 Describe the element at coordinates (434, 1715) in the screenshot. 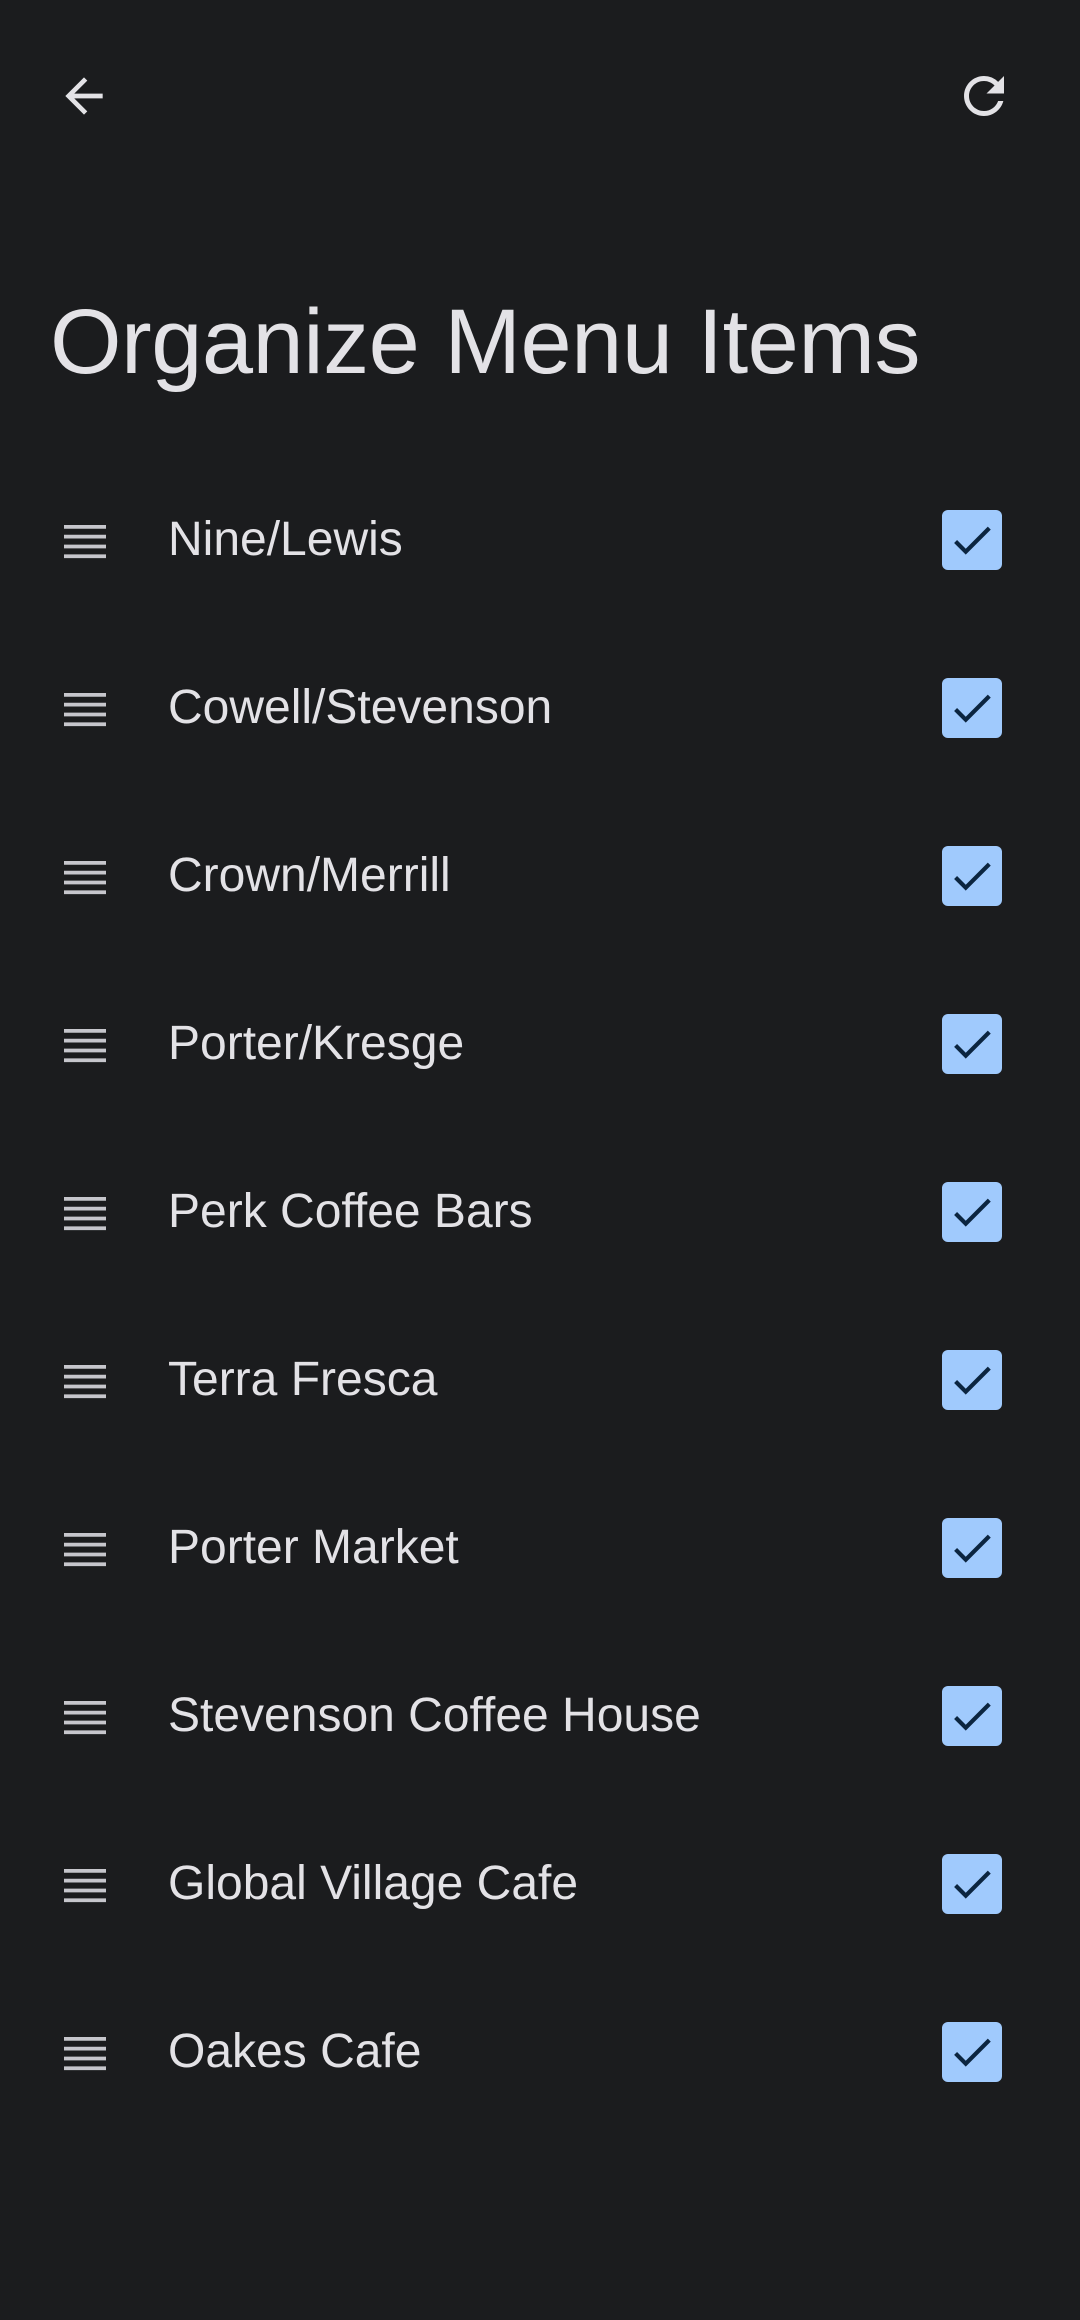

I see `menu-item-label: Stevenson Coffee House` at that location.